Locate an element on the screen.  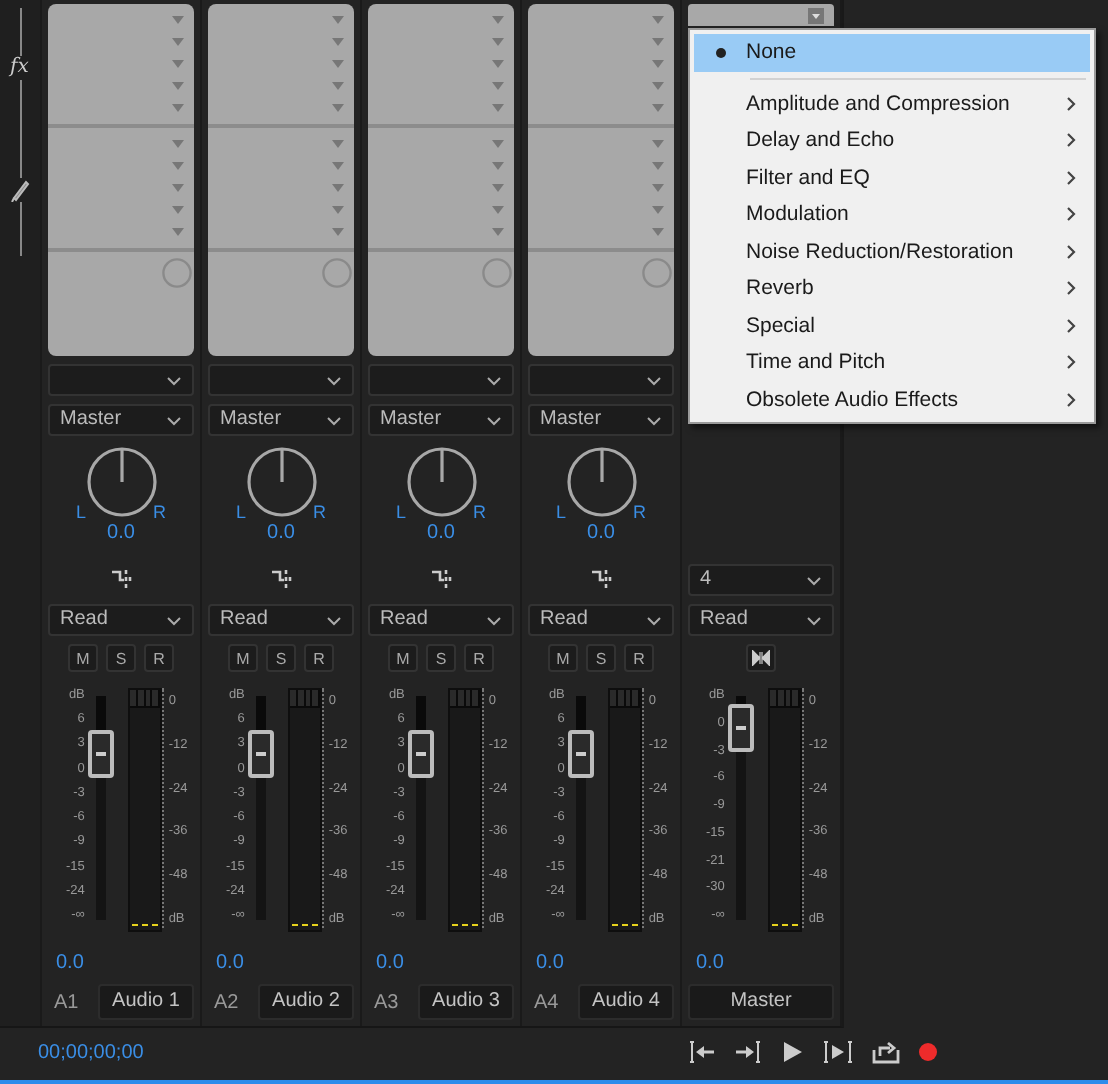
track-name: Audio 2 is located at coordinates (306, 1002).